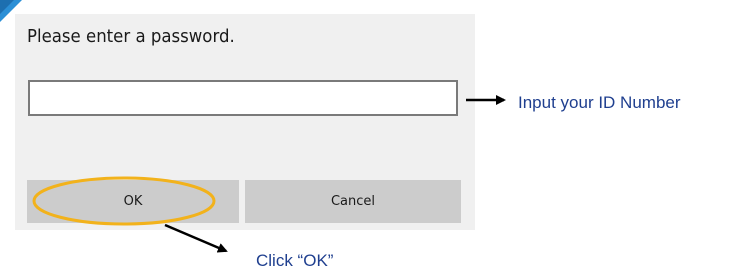  What do you see at coordinates (131, 36) in the screenshot?
I see `dialog-message: Please enter a password.` at bounding box center [131, 36].